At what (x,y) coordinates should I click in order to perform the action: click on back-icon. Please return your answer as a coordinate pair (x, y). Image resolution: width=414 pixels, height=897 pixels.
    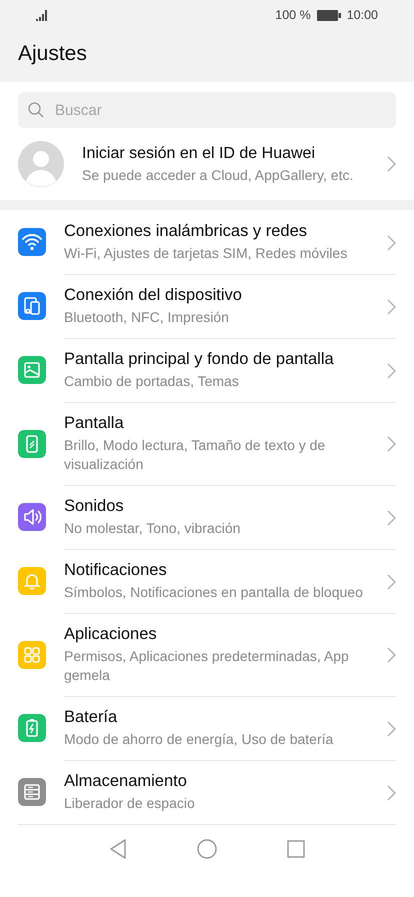
    Looking at the image, I should click on (118, 848).